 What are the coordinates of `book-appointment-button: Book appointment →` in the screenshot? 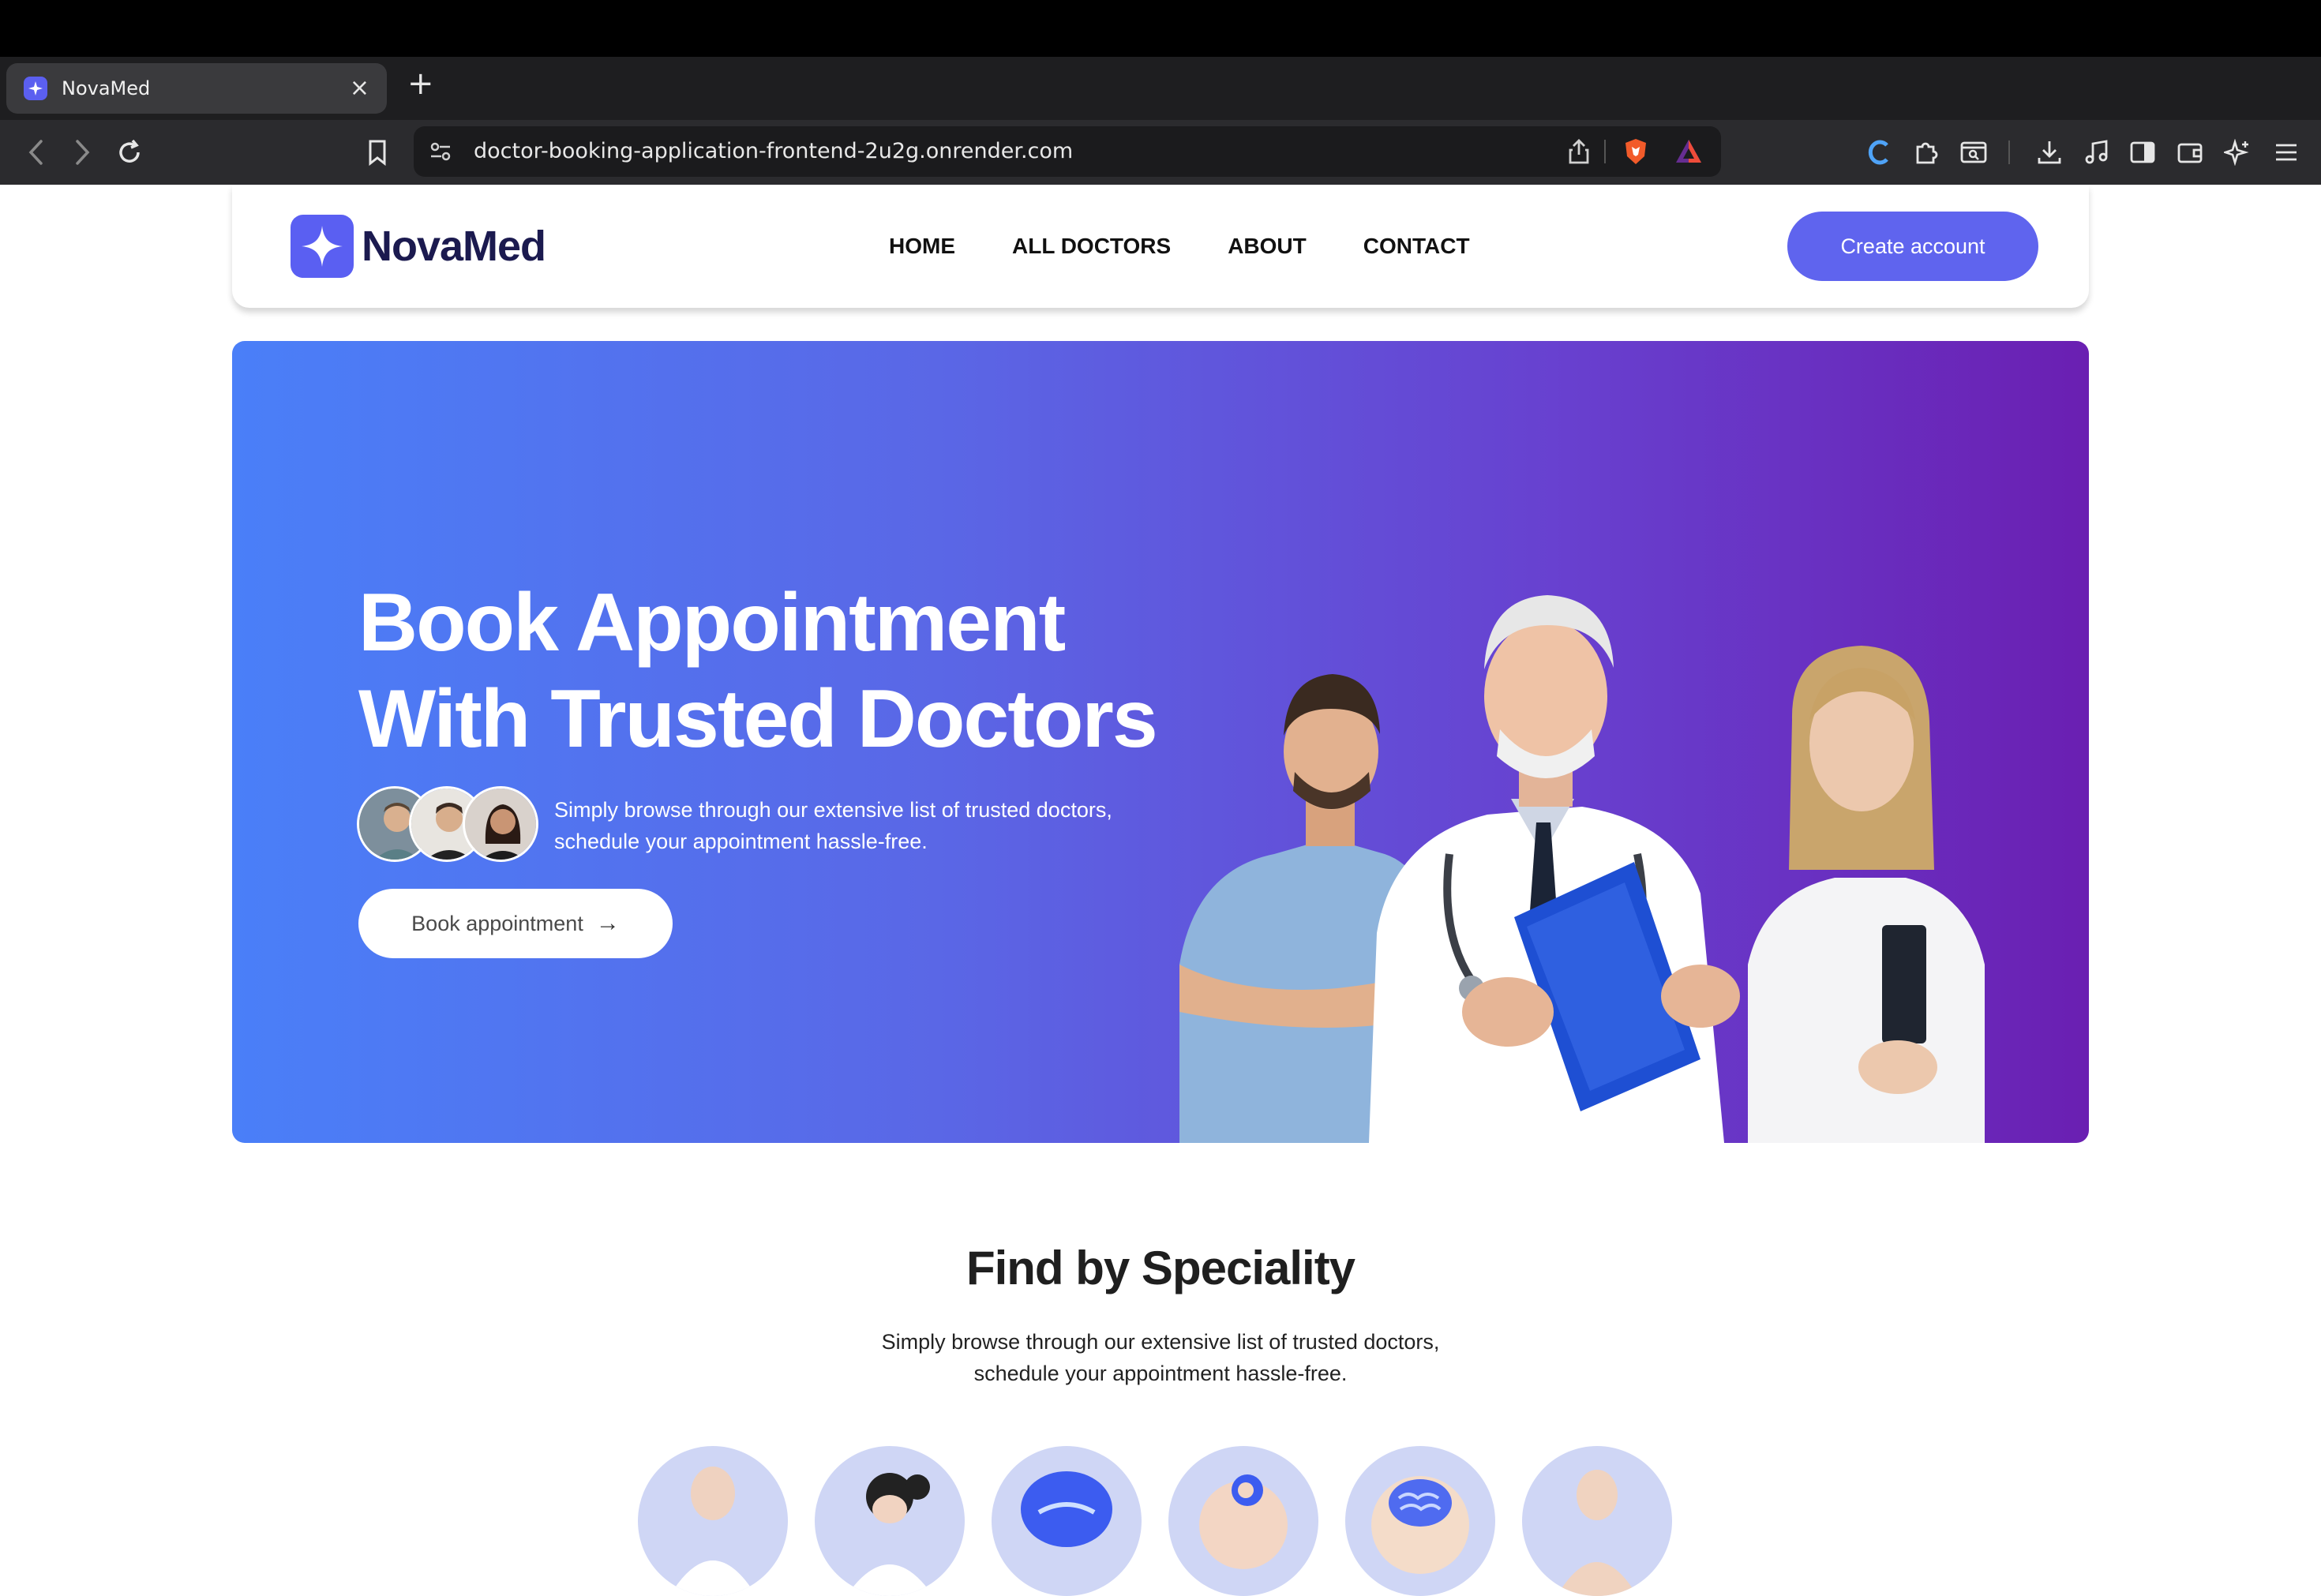 It's located at (515, 924).